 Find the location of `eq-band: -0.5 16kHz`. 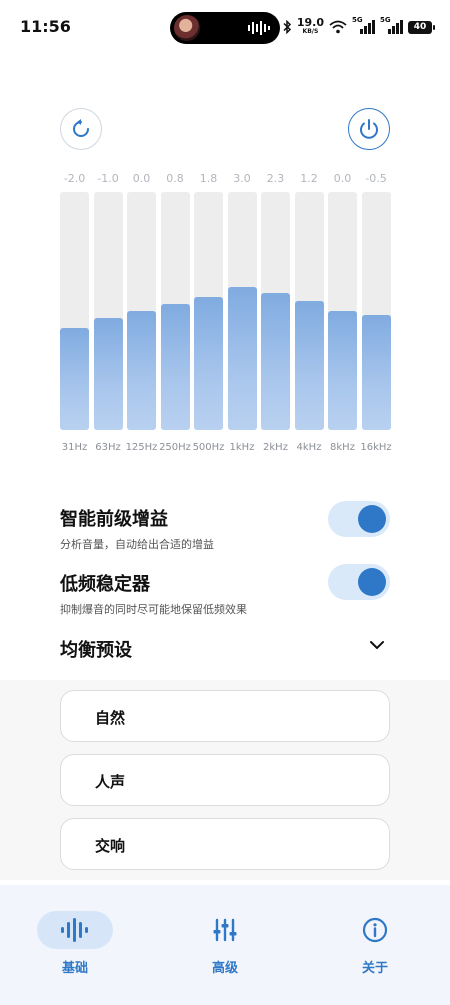

eq-band: -0.5 16kHz is located at coordinates (375, 314).